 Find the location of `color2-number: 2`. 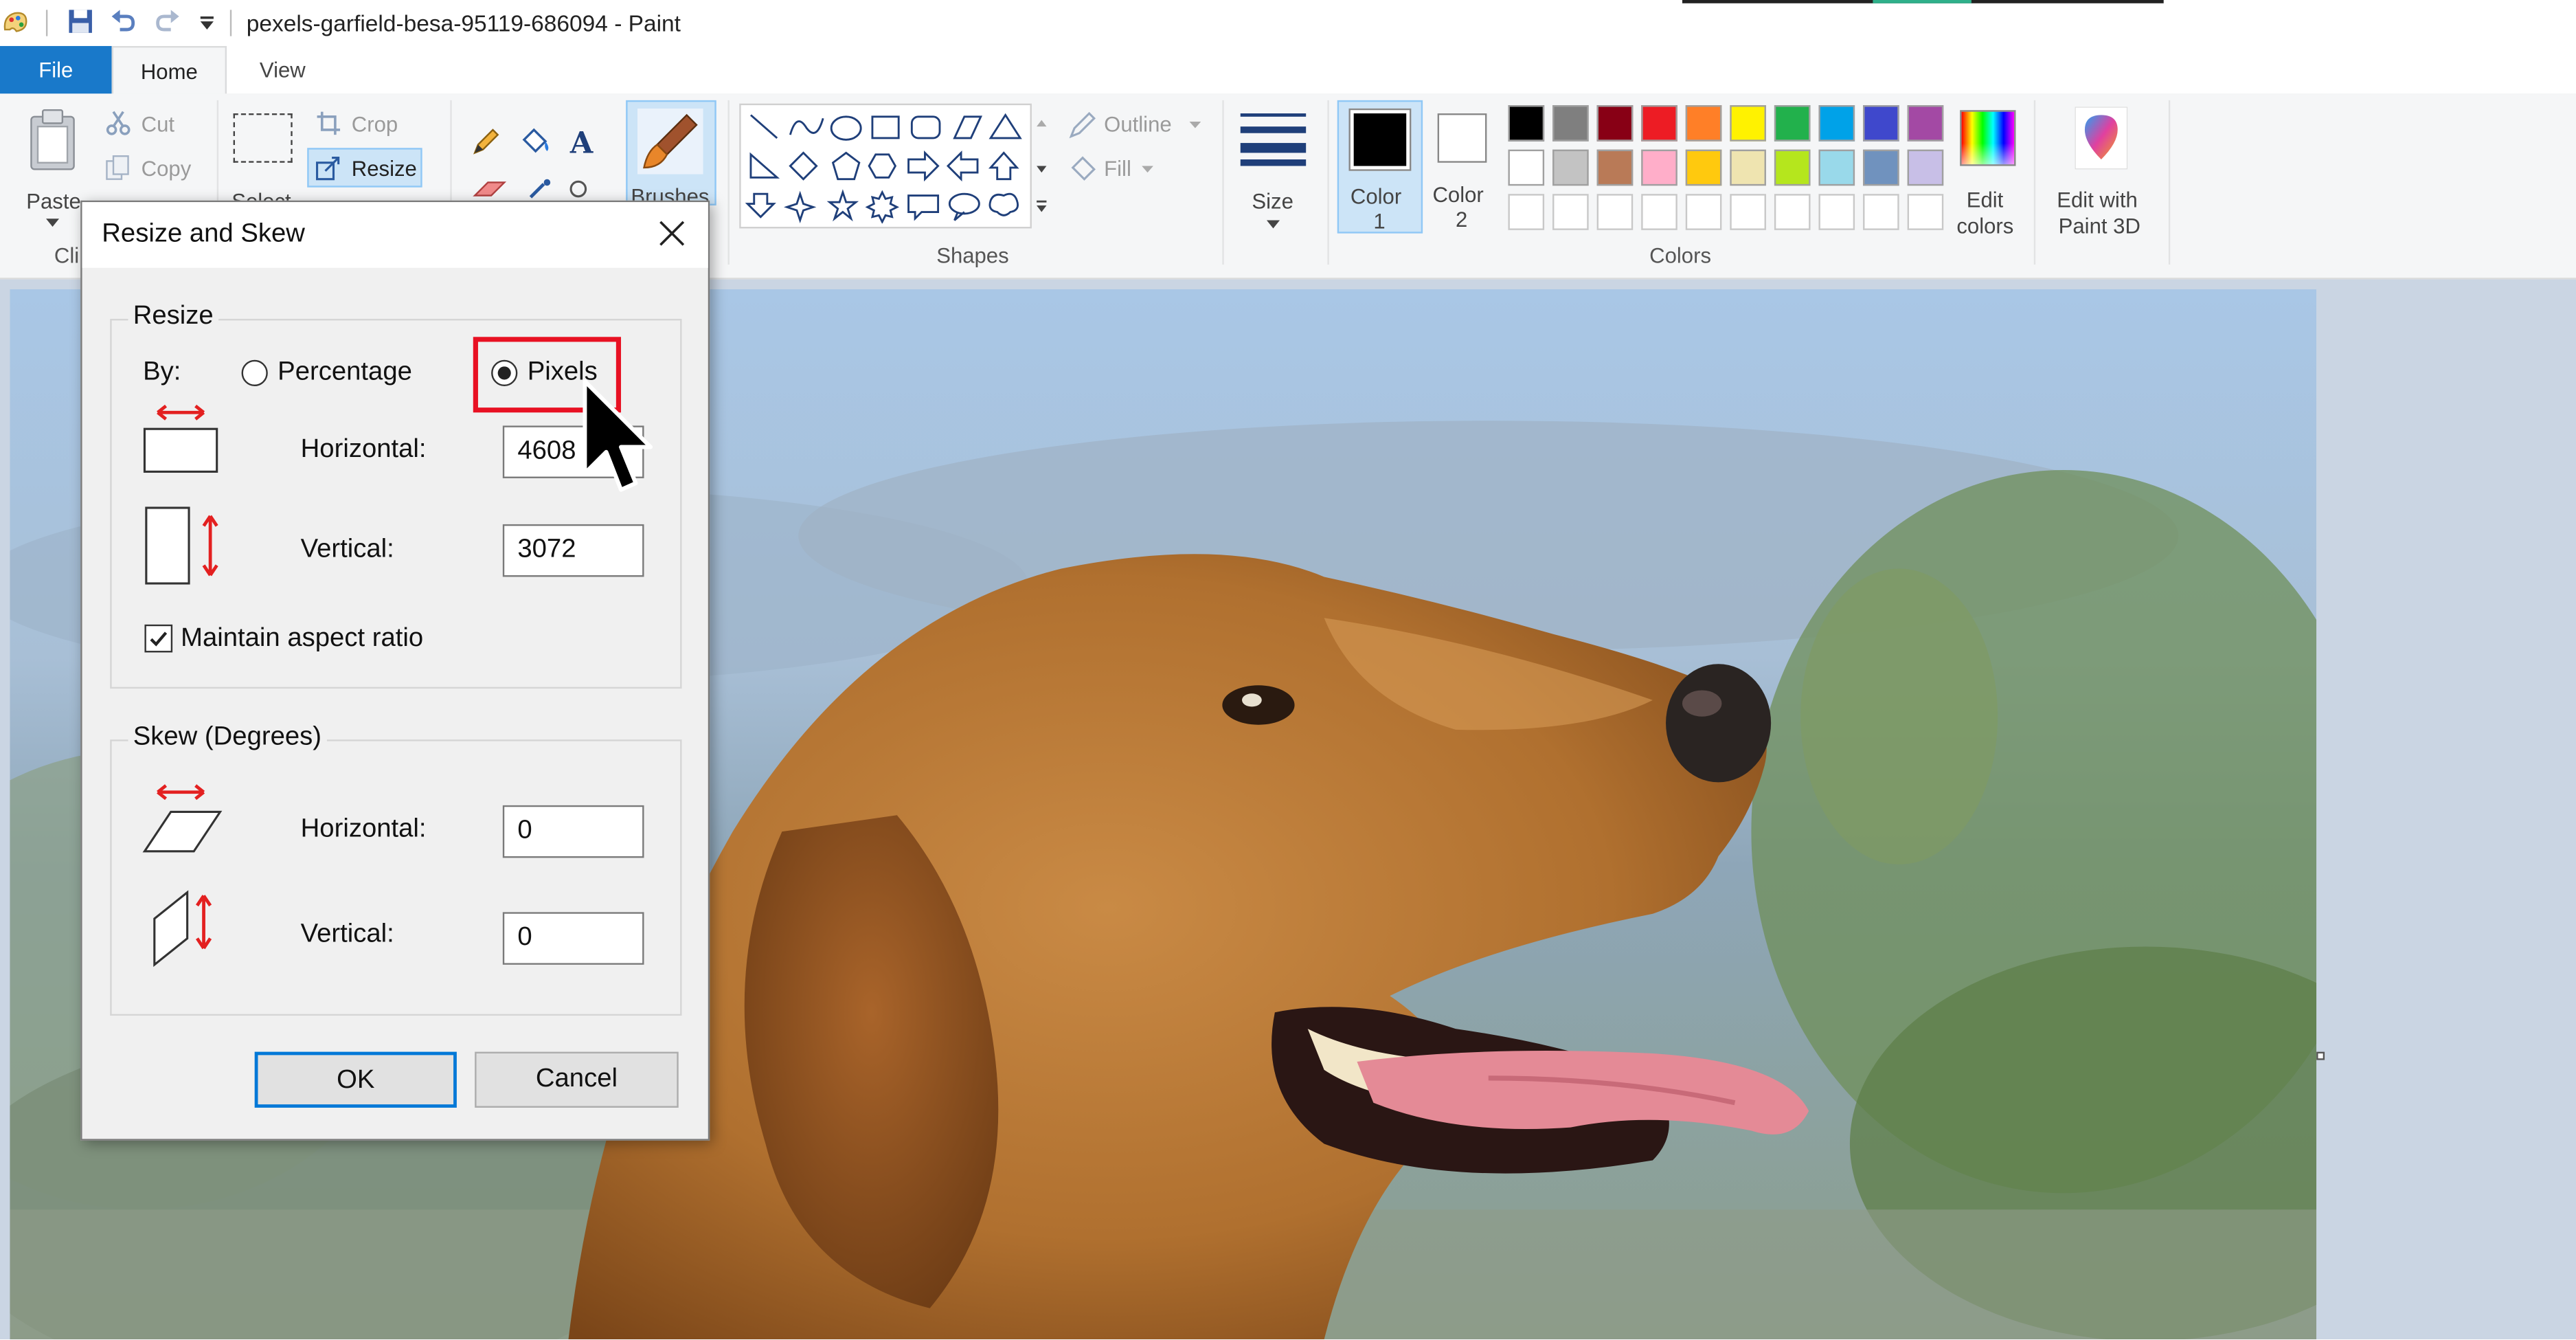

color2-number: 2 is located at coordinates (1461, 220).